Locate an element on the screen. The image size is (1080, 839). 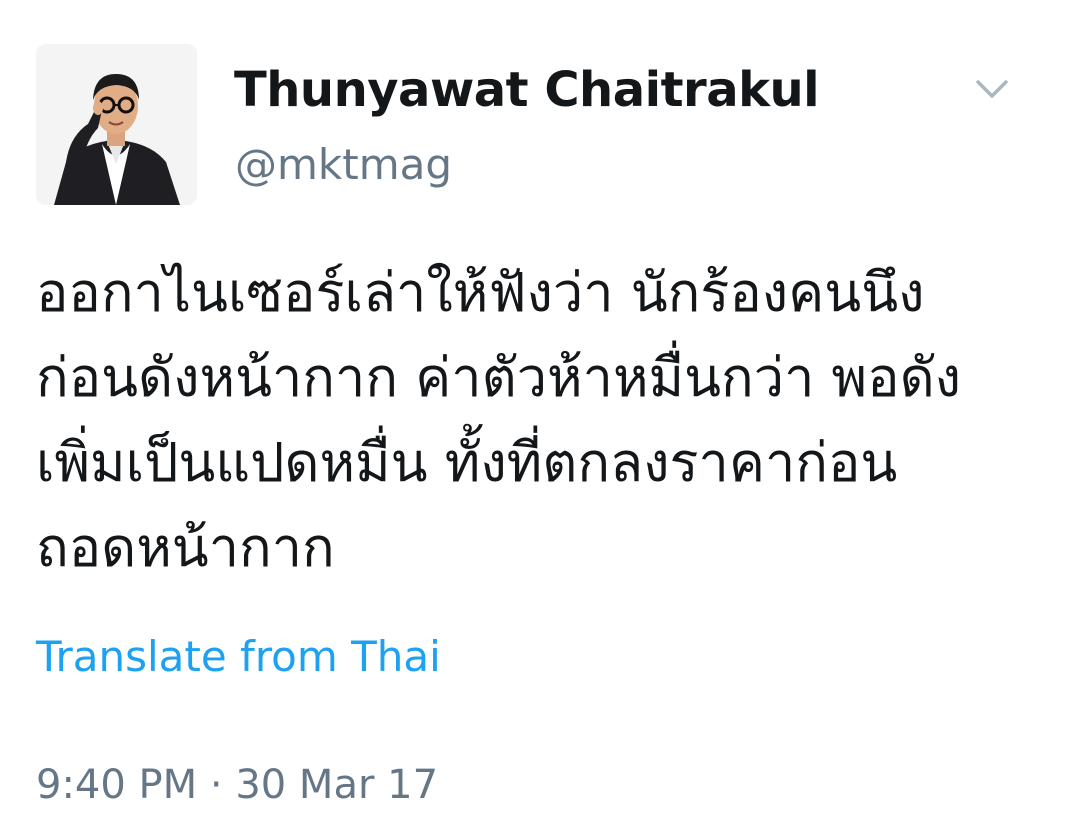
avatar is located at coordinates (116, 124).